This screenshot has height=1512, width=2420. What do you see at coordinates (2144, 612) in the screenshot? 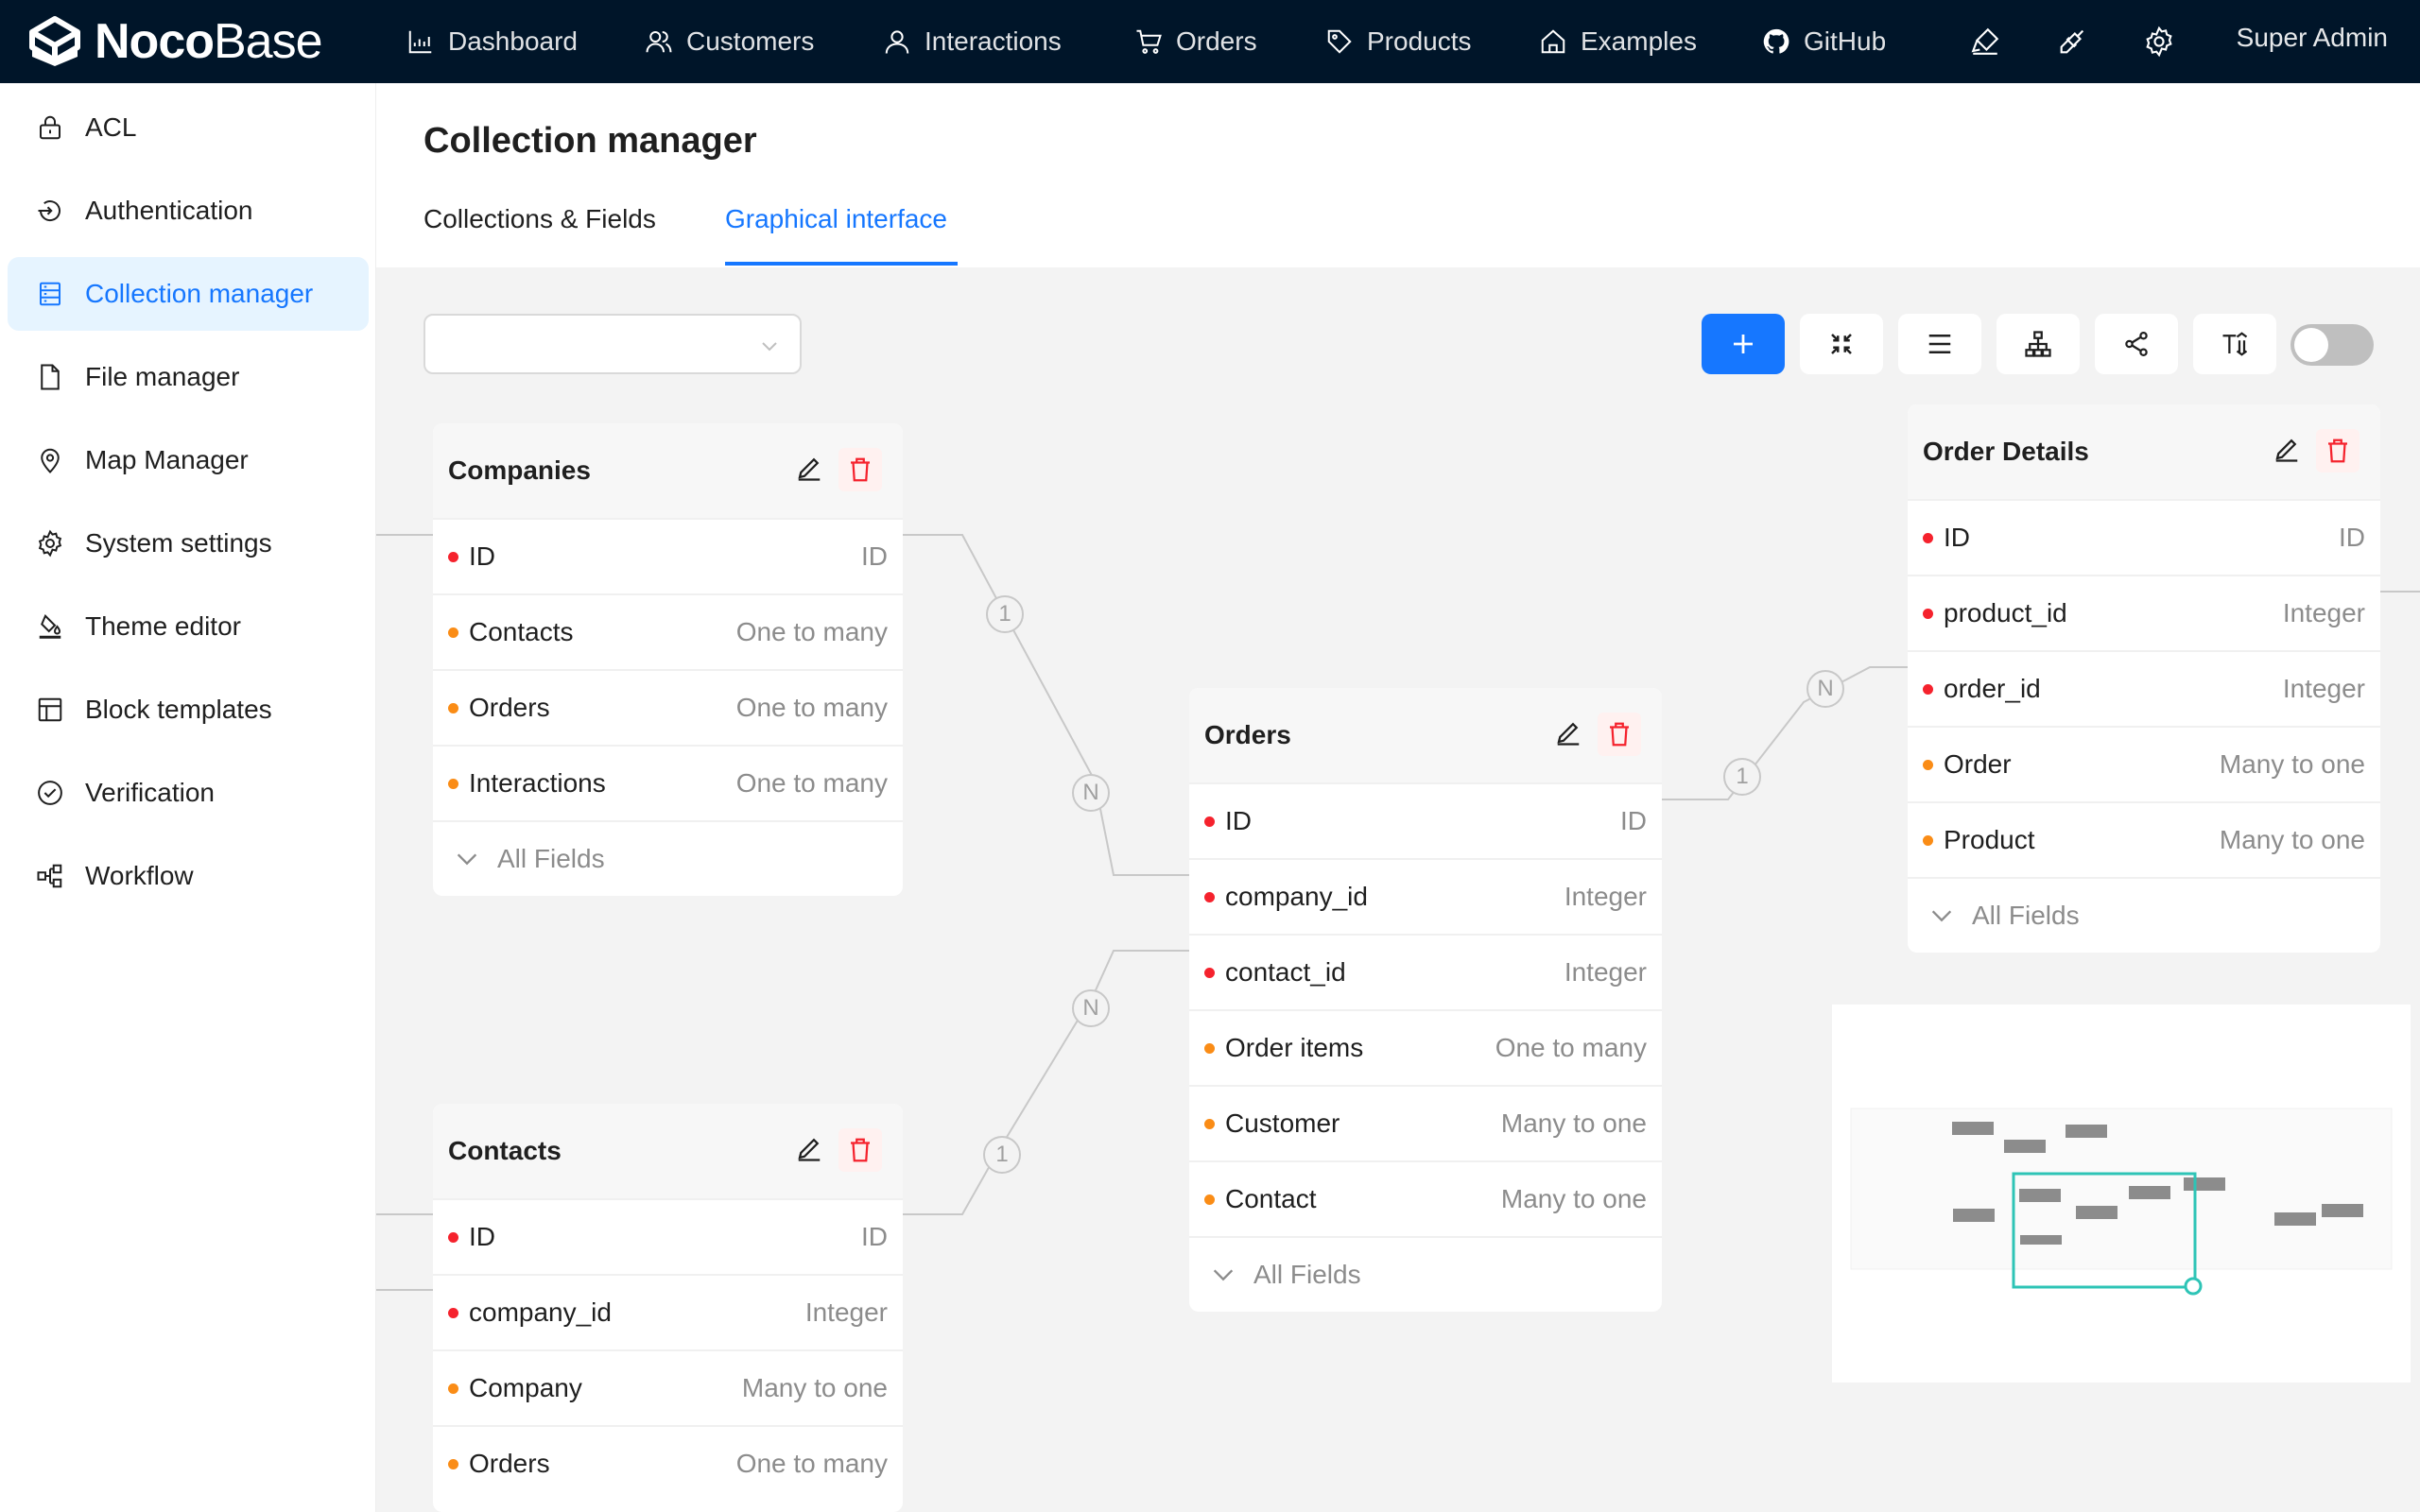
I see `field-row: product_id Integer` at bounding box center [2144, 612].